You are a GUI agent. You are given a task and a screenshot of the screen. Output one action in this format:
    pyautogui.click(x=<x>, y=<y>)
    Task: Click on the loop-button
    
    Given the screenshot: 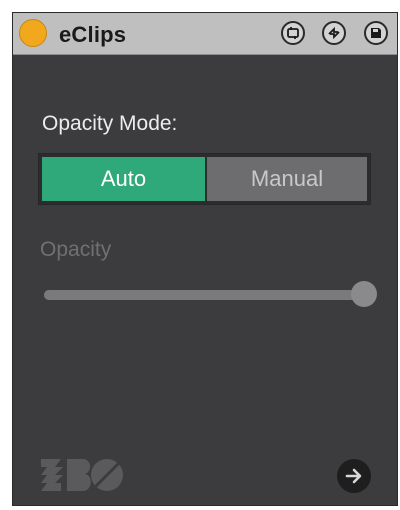 What is the action you would take?
    pyautogui.click(x=293, y=33)
    